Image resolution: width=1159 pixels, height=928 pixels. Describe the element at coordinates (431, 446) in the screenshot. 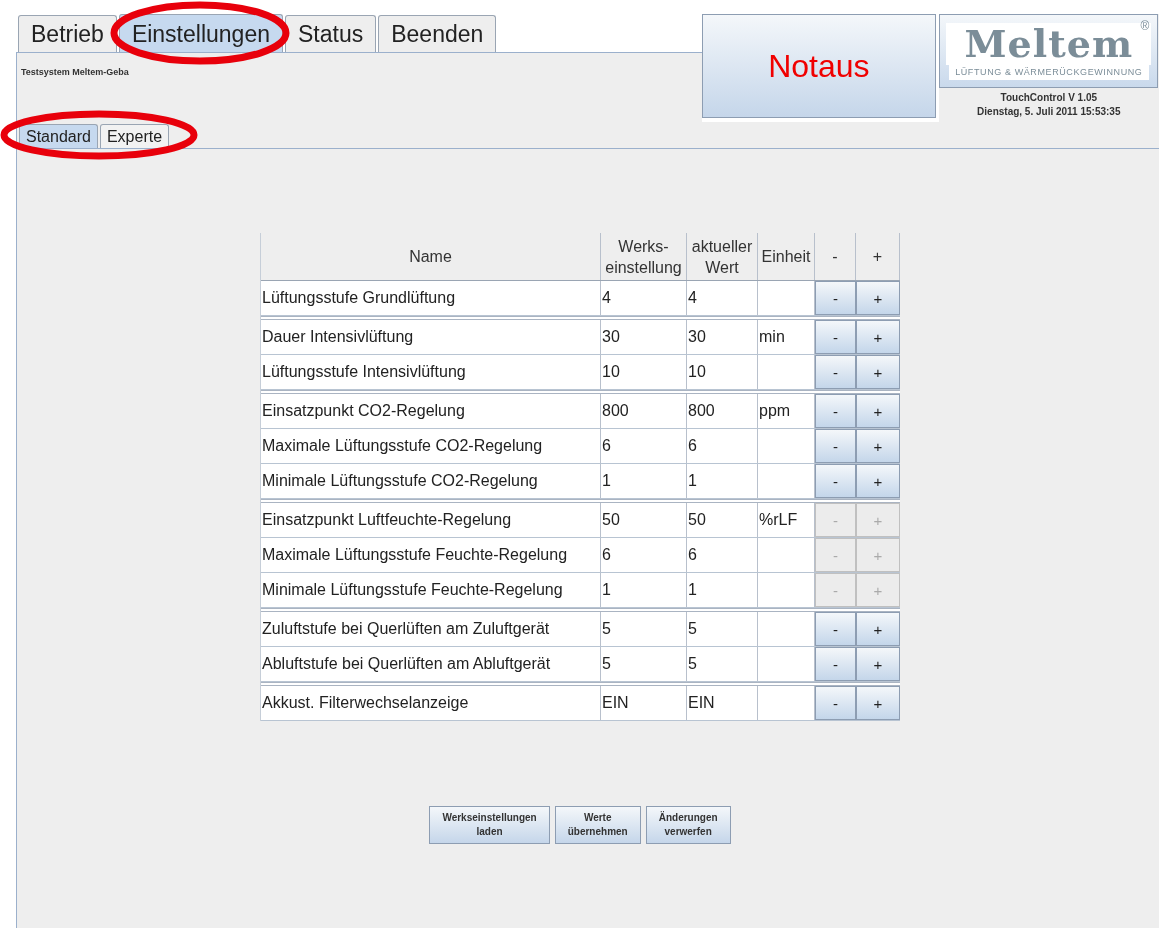

I see `table-cell: Maximale Lüftungsstufe CO2-Regelung` at that location.